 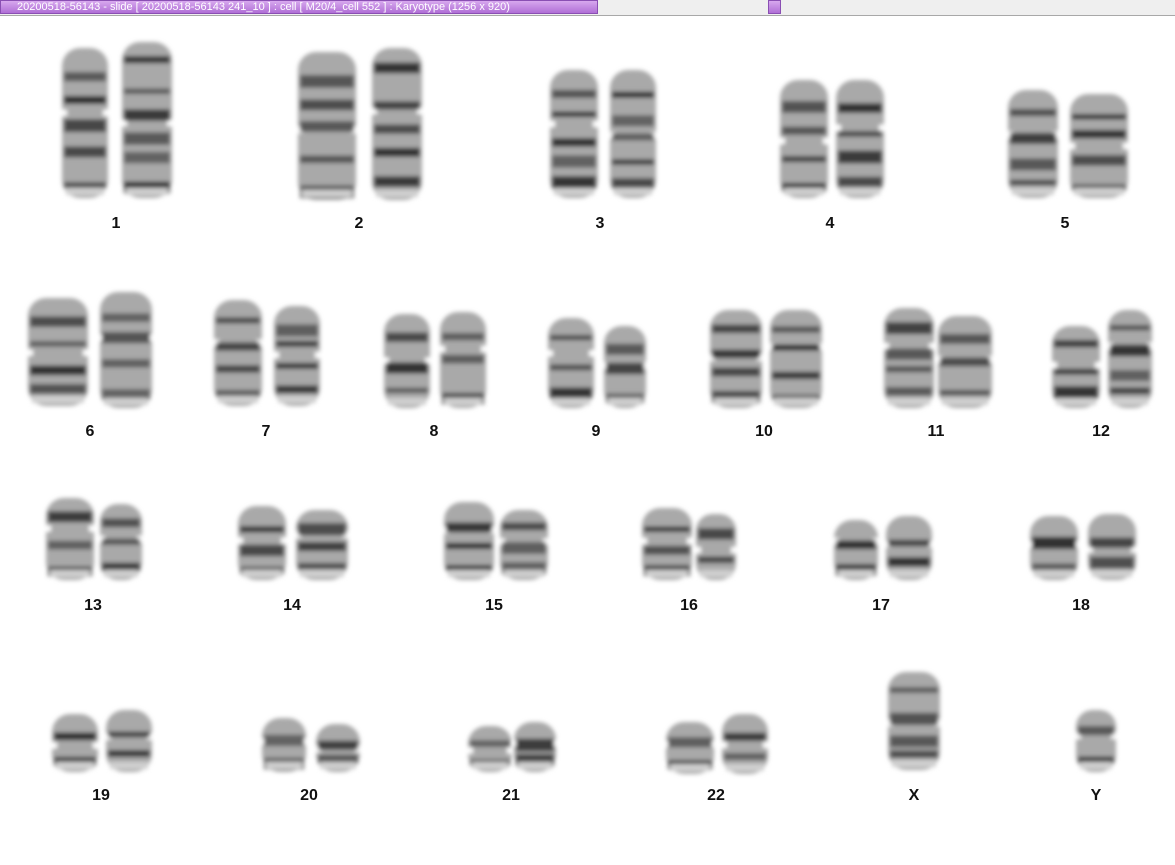 What do you see at coordinates (116, 223) in the screenshot?
I see `chromosome-label-1: 1` at bounding box center [116, 223].